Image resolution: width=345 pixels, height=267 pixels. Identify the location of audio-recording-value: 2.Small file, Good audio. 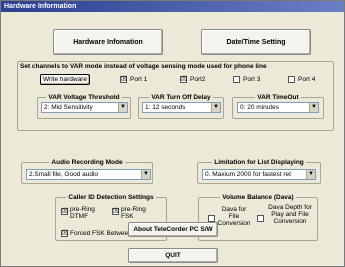
(64, 174).